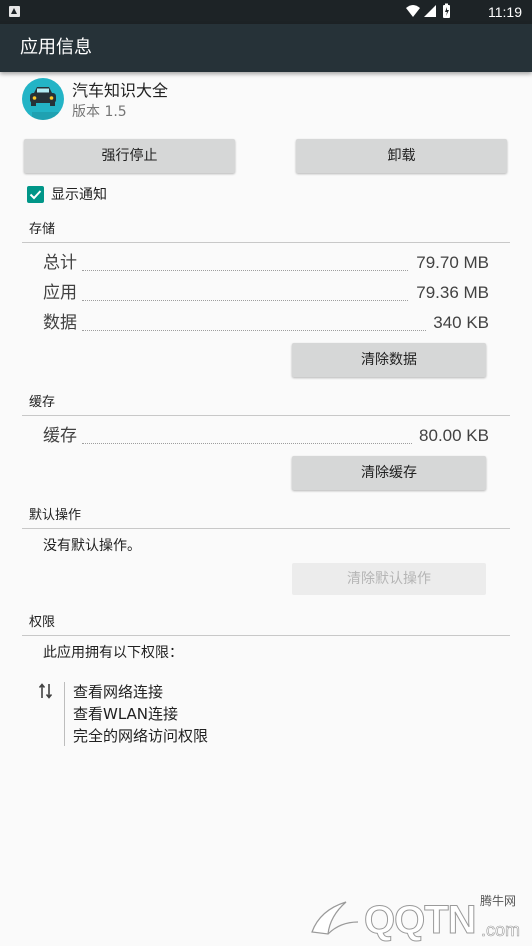 The height and width of the screenshot is (946, 532). What do you see at coordinates (14, 11) in the screenshot?
I see `notification-icon` at bounding box center [14, 11].